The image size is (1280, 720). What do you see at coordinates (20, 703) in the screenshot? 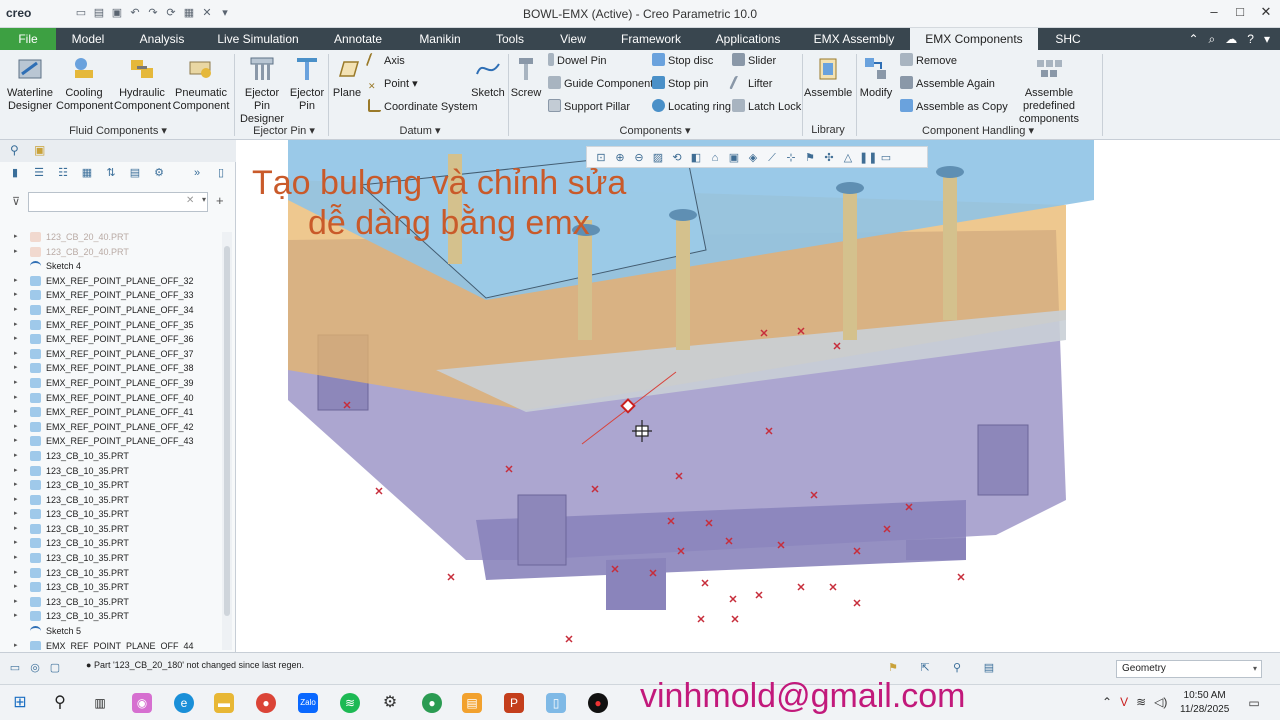
I see `windows-start-icon: ⊞` at bounding box center [20, 703].